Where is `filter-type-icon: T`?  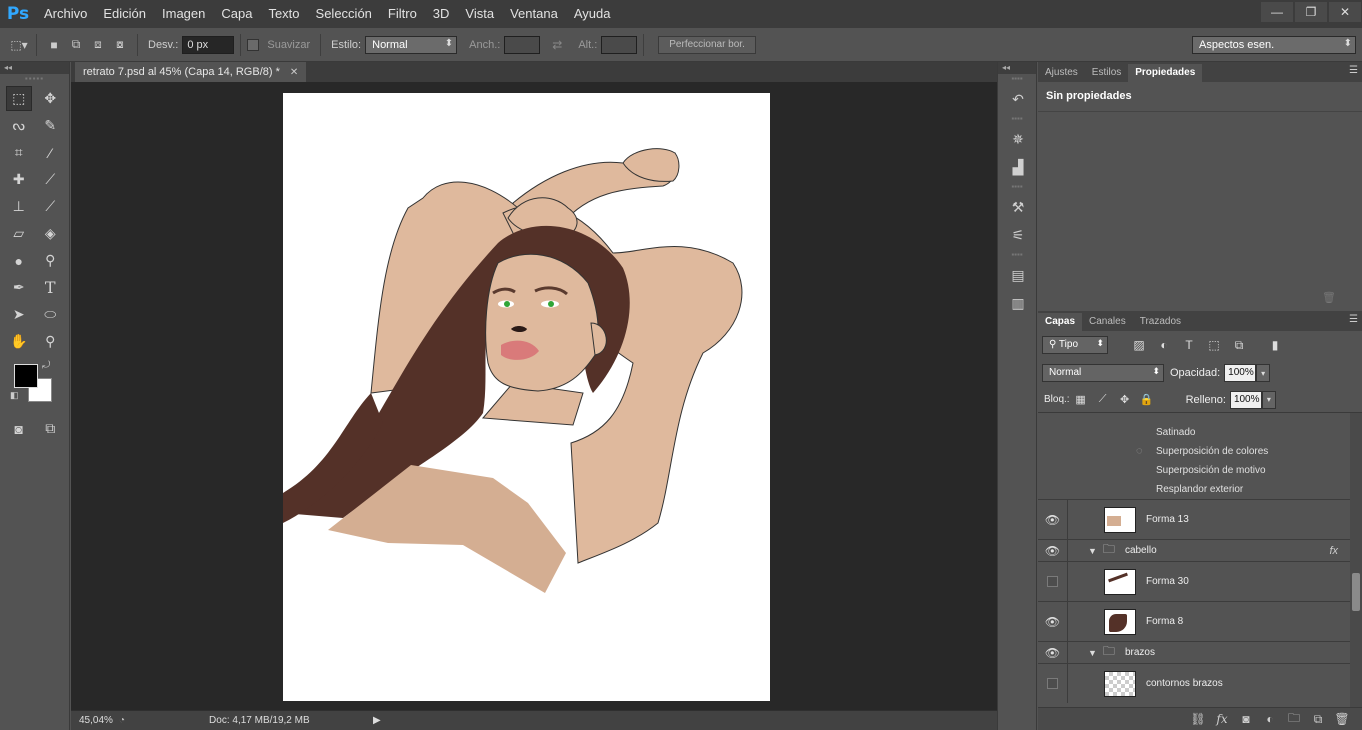
filter-type-icon: T is located at coordinates (1189, 345).